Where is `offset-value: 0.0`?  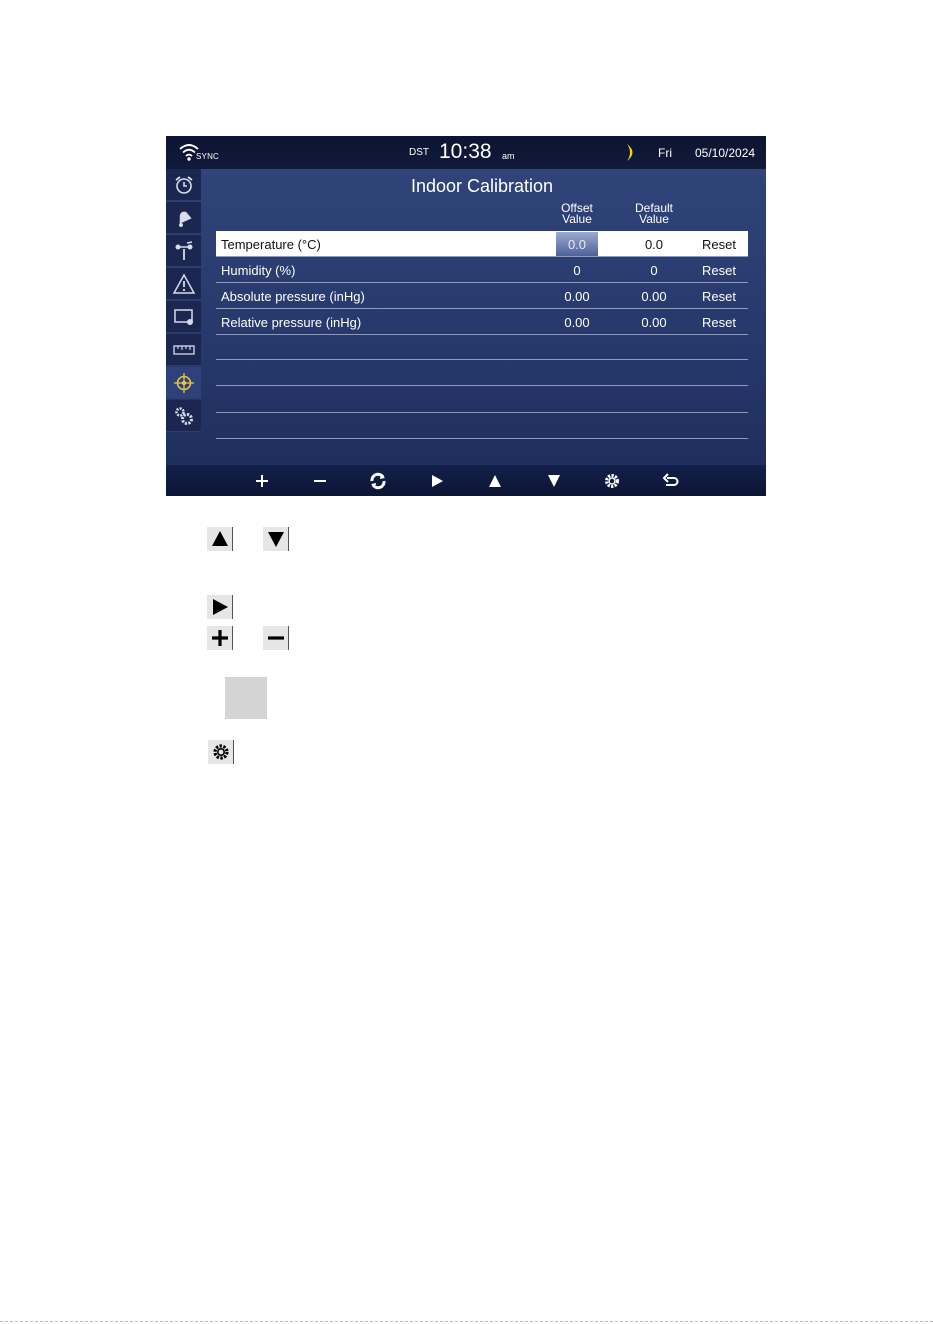 offset-value: 0.0 is located at coordinates (577, 244).